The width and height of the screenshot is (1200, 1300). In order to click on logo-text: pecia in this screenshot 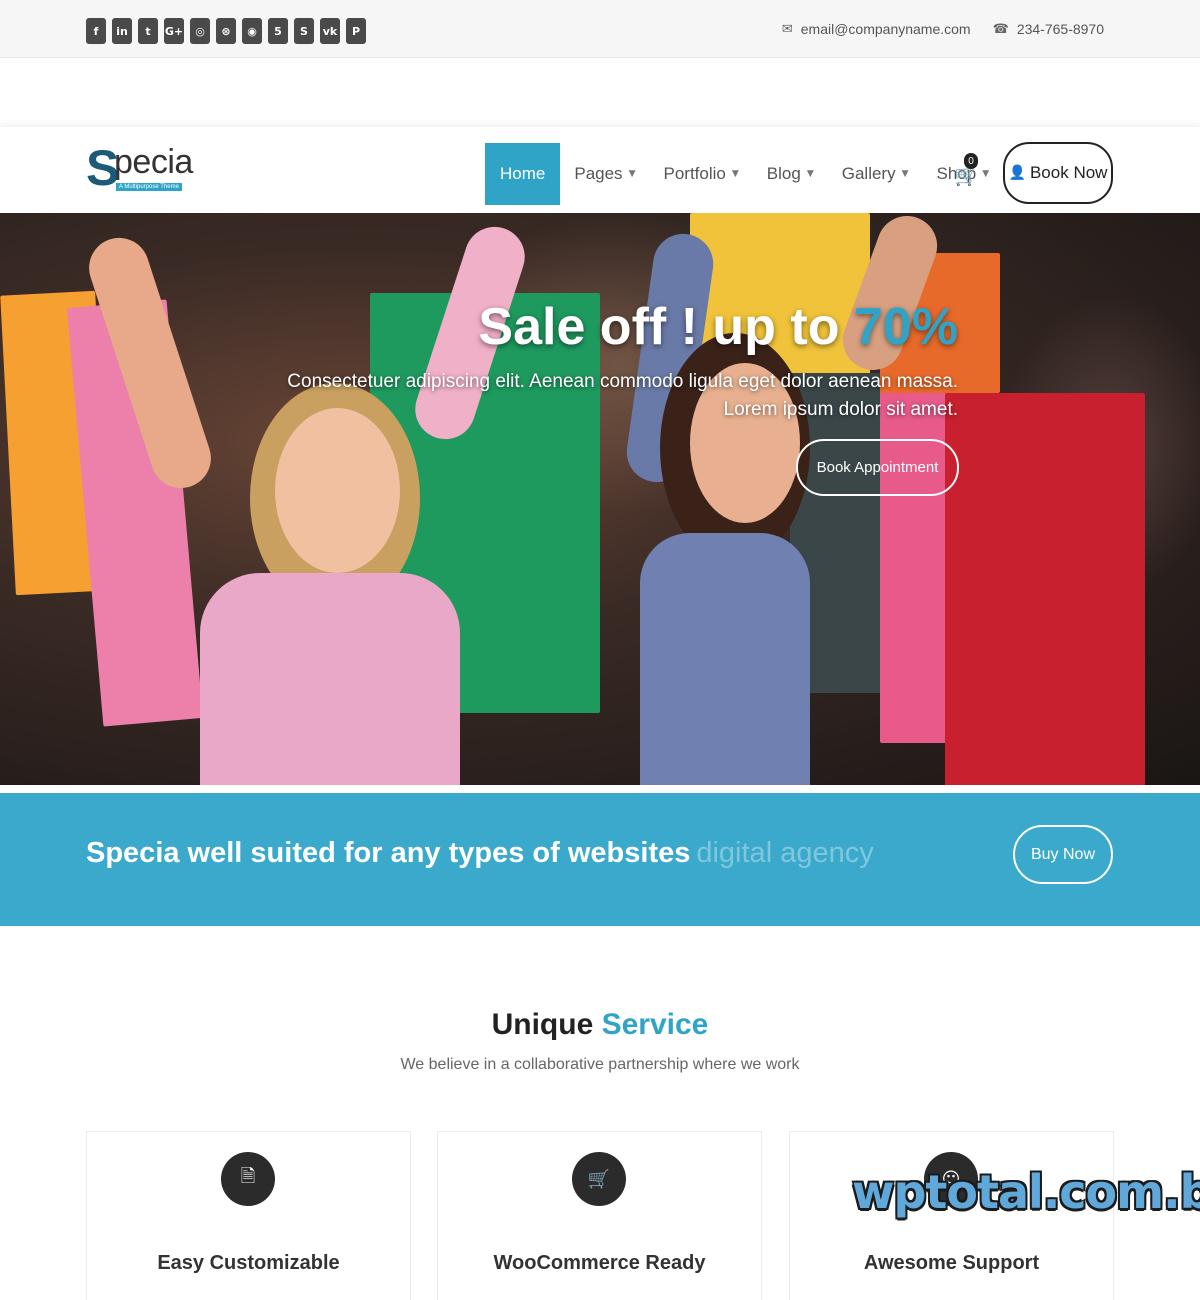, I will do `click(153, 162)`.